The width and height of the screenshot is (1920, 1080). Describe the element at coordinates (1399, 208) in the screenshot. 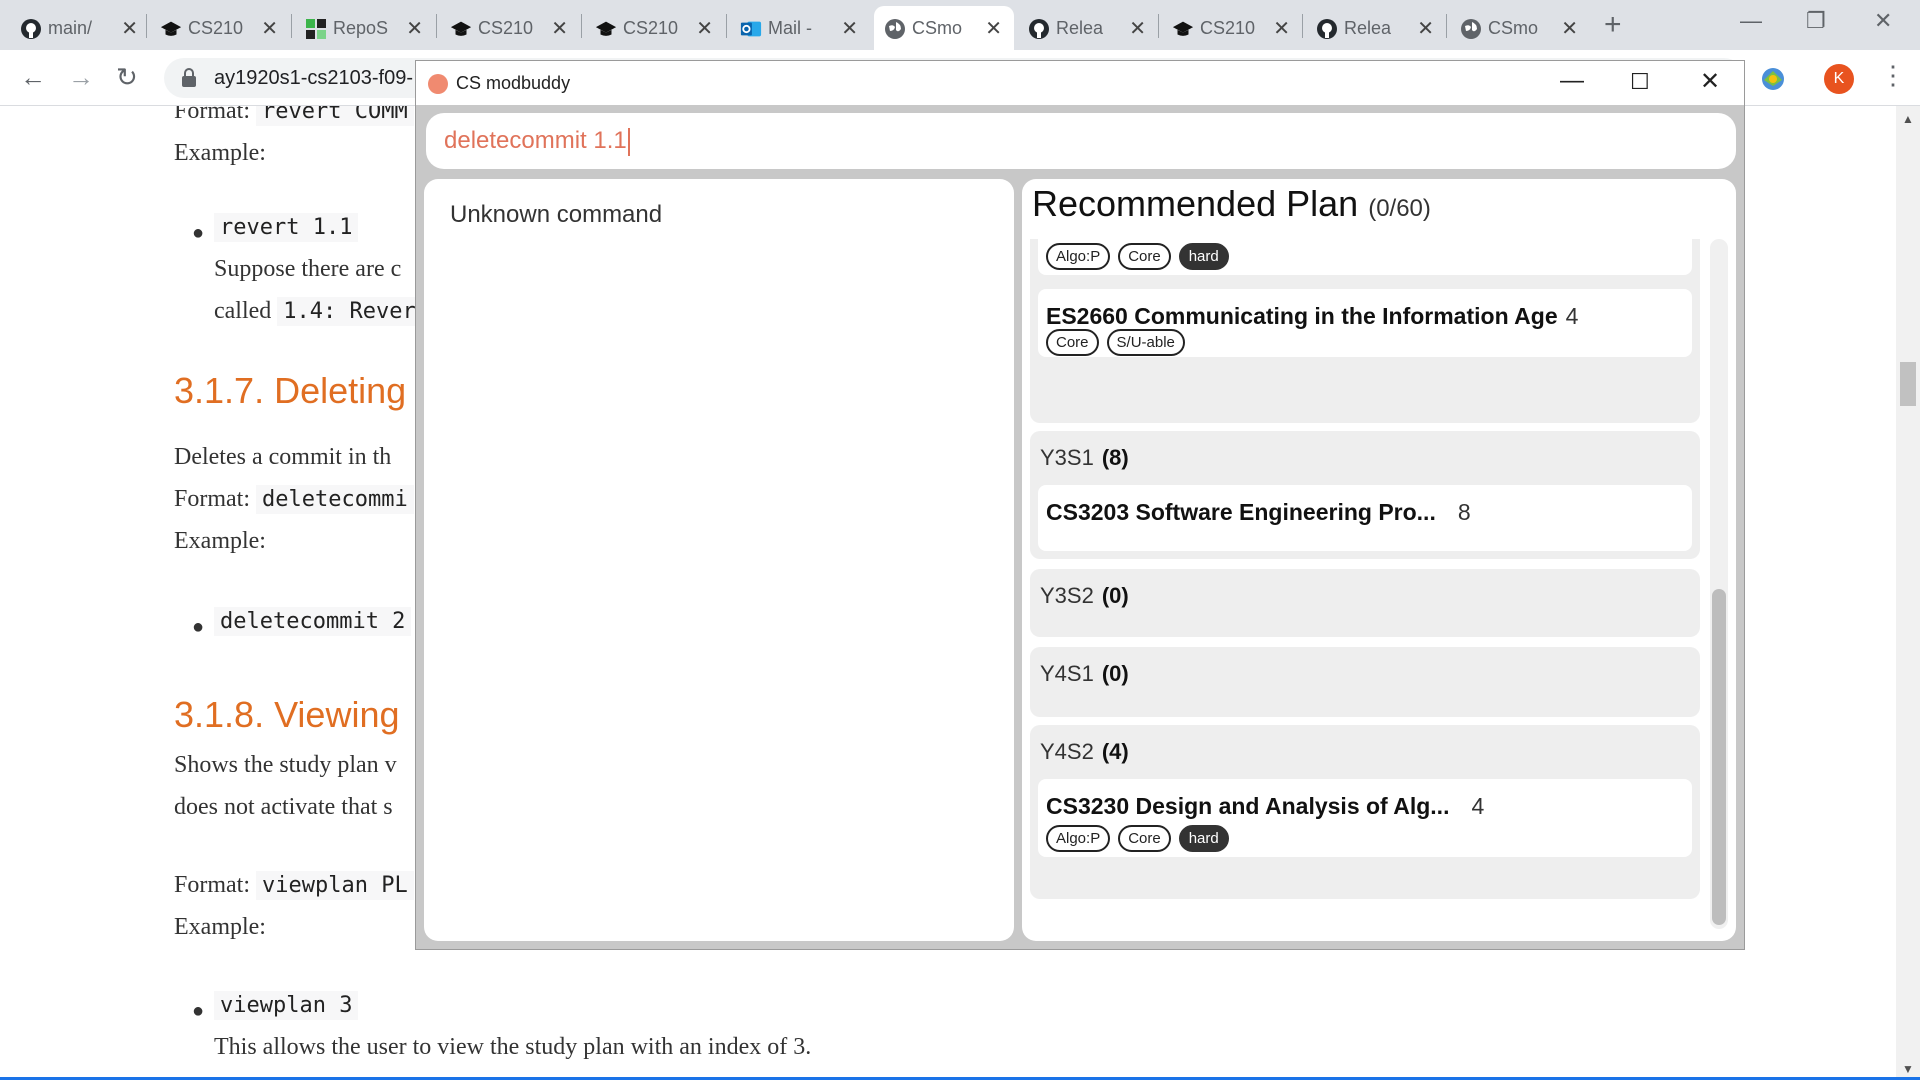

I see `plan-credit-count: (0/60)` at that location.